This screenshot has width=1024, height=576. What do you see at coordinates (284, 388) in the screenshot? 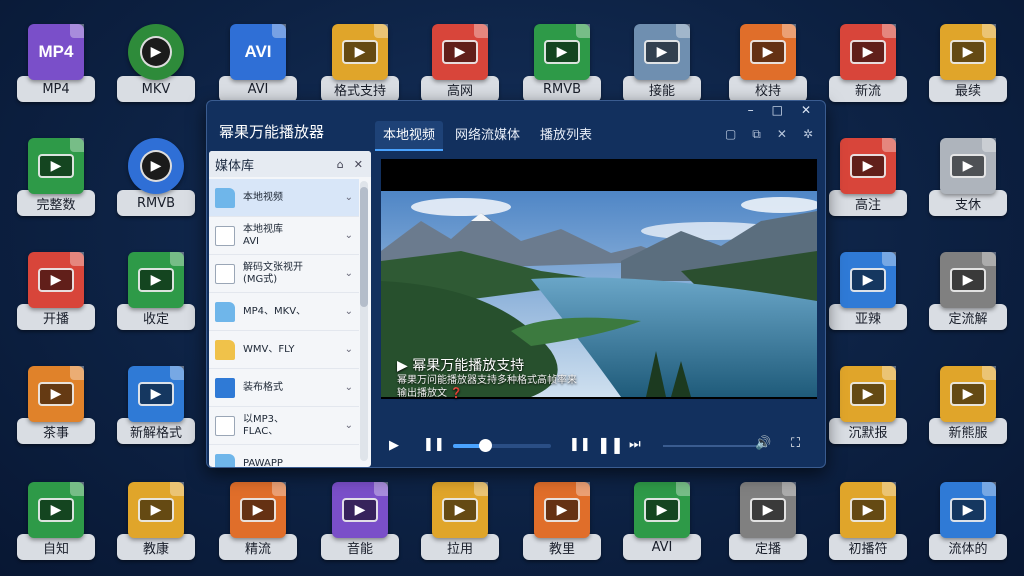
I see `media-list-item: 装布格式 ⌄` at bounding box center [284, 388].